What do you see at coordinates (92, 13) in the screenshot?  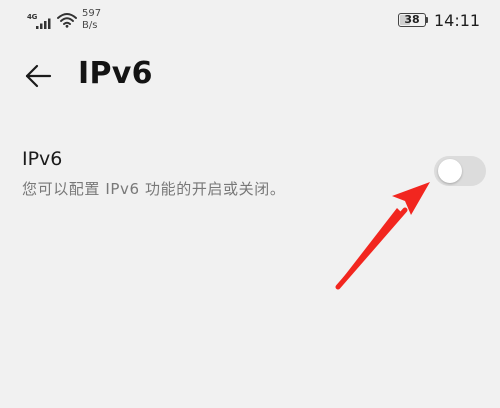 I see `net-speed-value: 597` at bounding box center [92, 13].